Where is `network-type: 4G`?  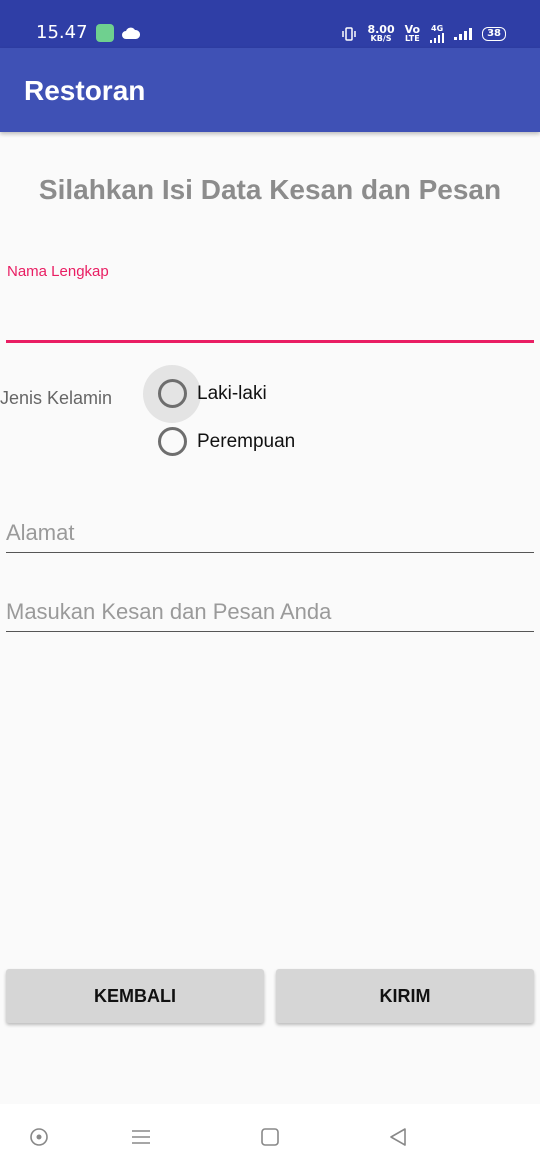
network-type: 4G is located at coordinates (437, 34).